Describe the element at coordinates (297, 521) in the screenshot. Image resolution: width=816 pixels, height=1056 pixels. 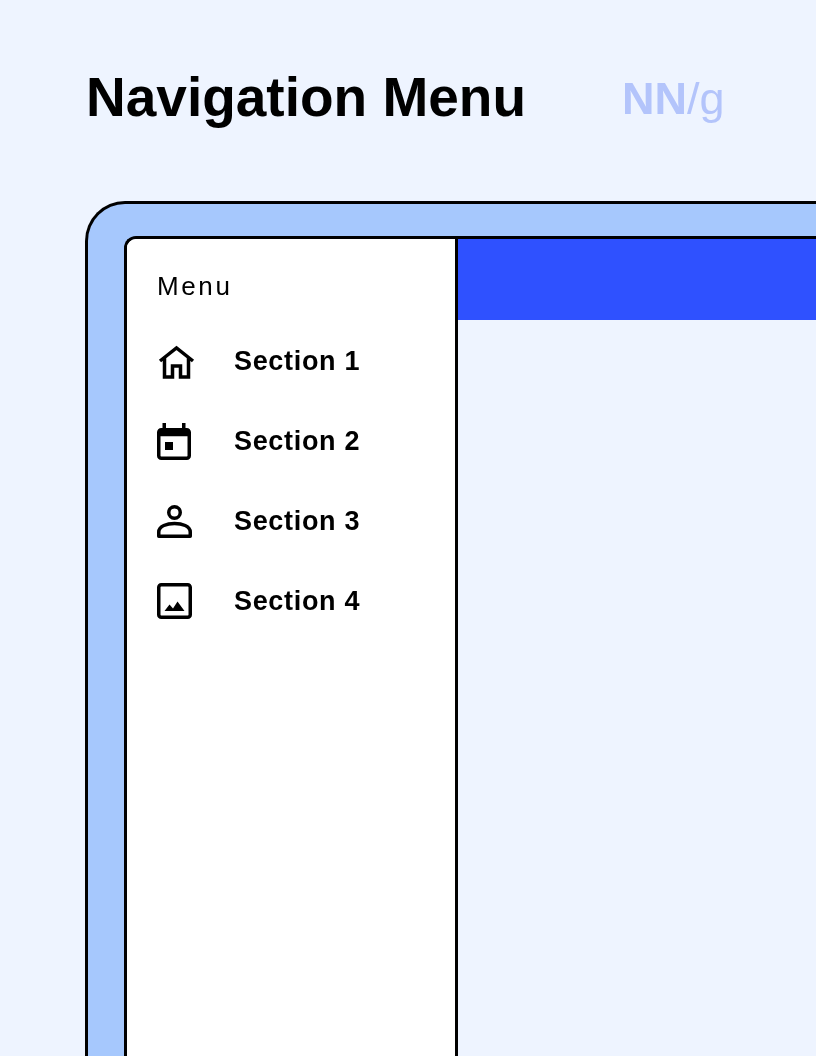
I see `menu-item: Section 3` at that location.